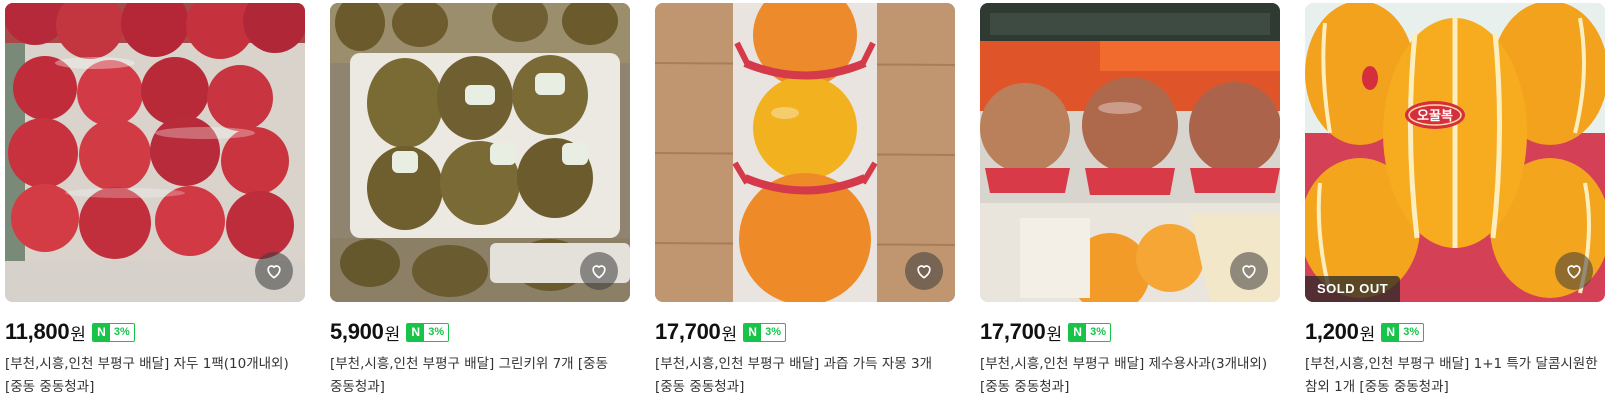 This screenshot has width=1609, height=402. Describe the element at coordinates (1435, 116) in the screenshot. I see `melon-sticker-text: 오꿀복` at that location.